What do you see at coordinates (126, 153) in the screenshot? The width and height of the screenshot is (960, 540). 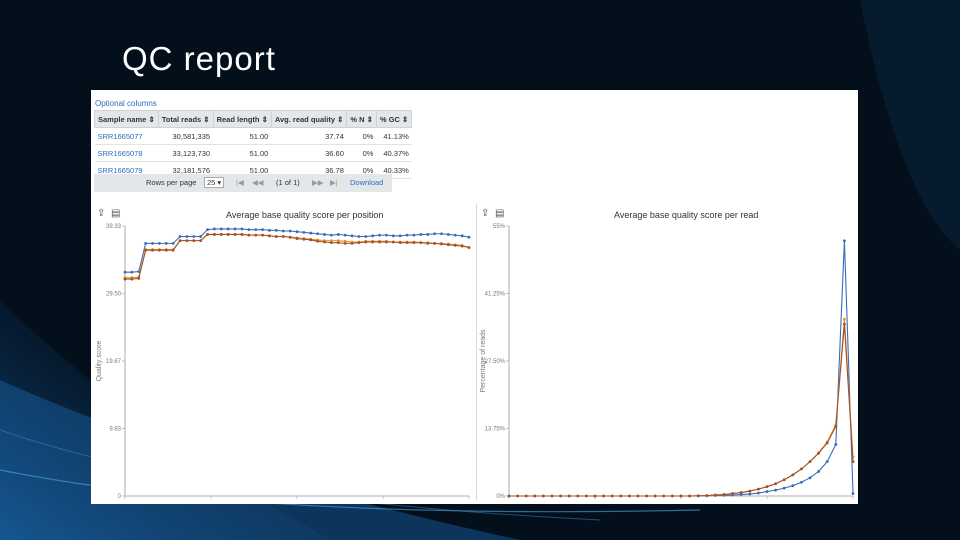 I see `cell-sample: SRR1665078` at bounding box center [126, 153].